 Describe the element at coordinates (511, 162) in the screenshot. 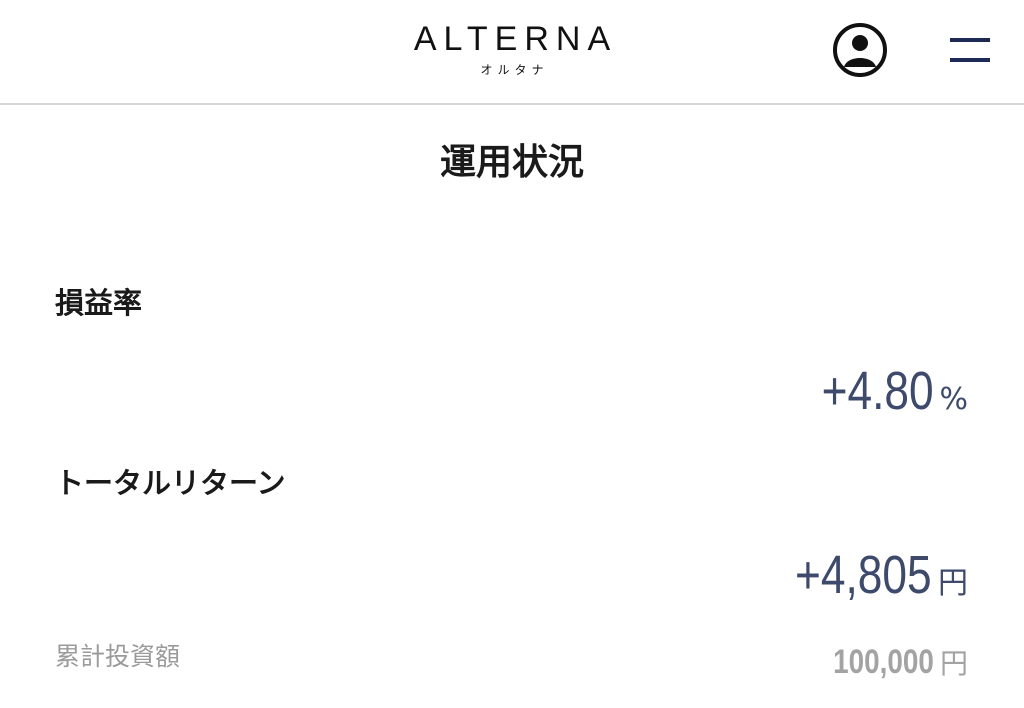

I see `page-title: 運用状況` at that location.